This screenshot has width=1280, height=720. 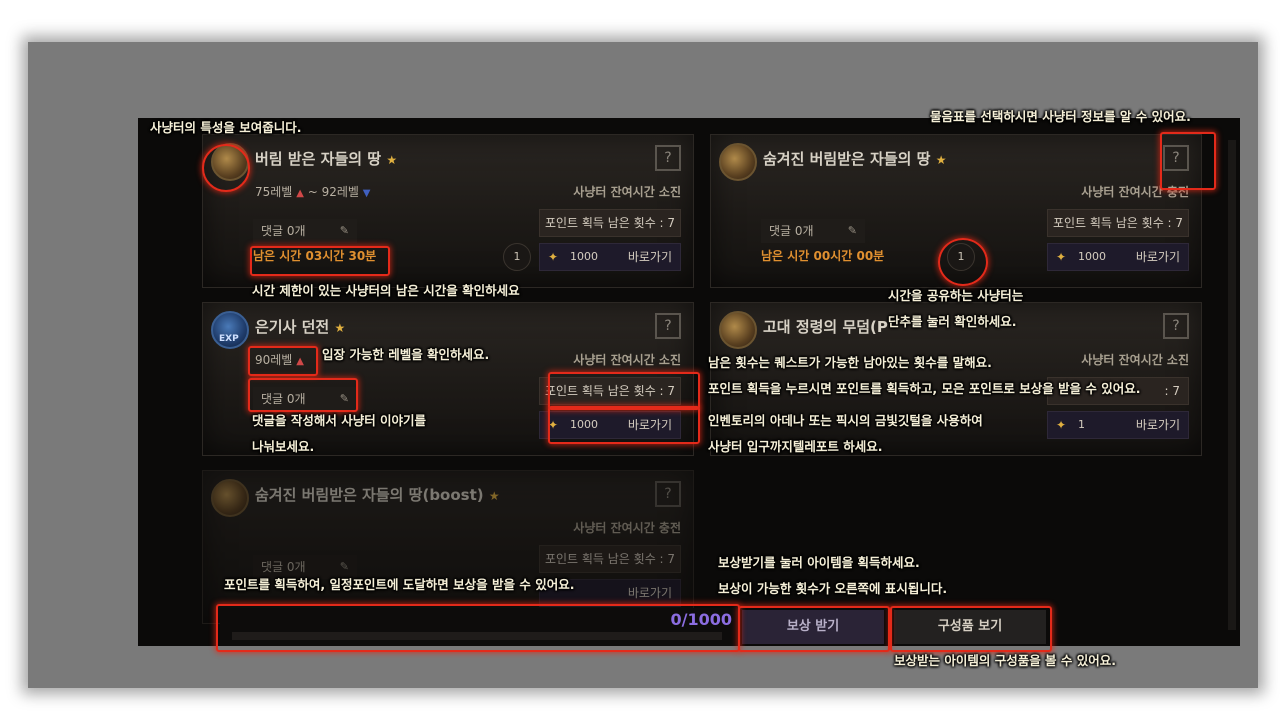 What do you see at coordinates (963, 262) in the screenshot?
I see `highlight-share` at bounding box center [963, 262].